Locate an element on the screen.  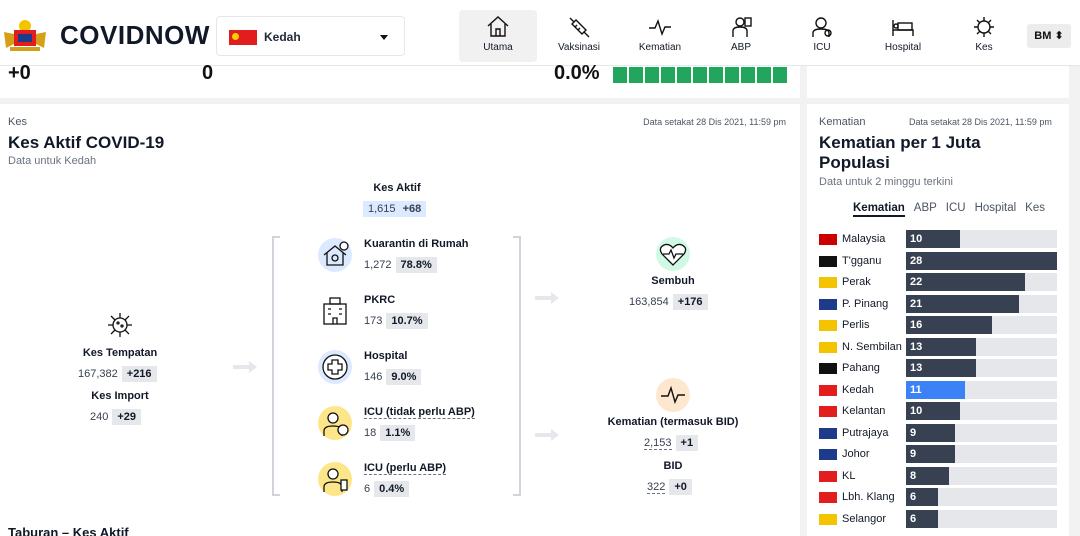
kes-import-delta: +29 is located at coordinates (127, 417).